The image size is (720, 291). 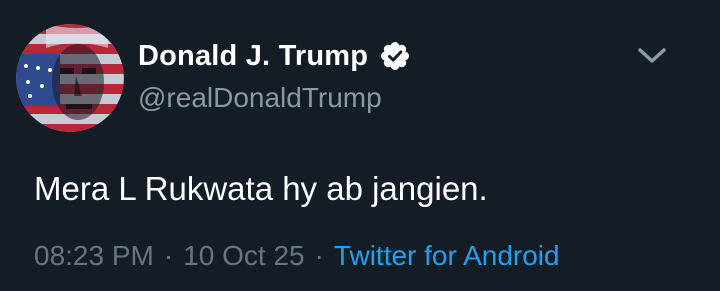 What do you see at coordinates (94, 256) in the screenshot?
I see `tweet-time: 08:23 PM` at bounding box center [94, 256].